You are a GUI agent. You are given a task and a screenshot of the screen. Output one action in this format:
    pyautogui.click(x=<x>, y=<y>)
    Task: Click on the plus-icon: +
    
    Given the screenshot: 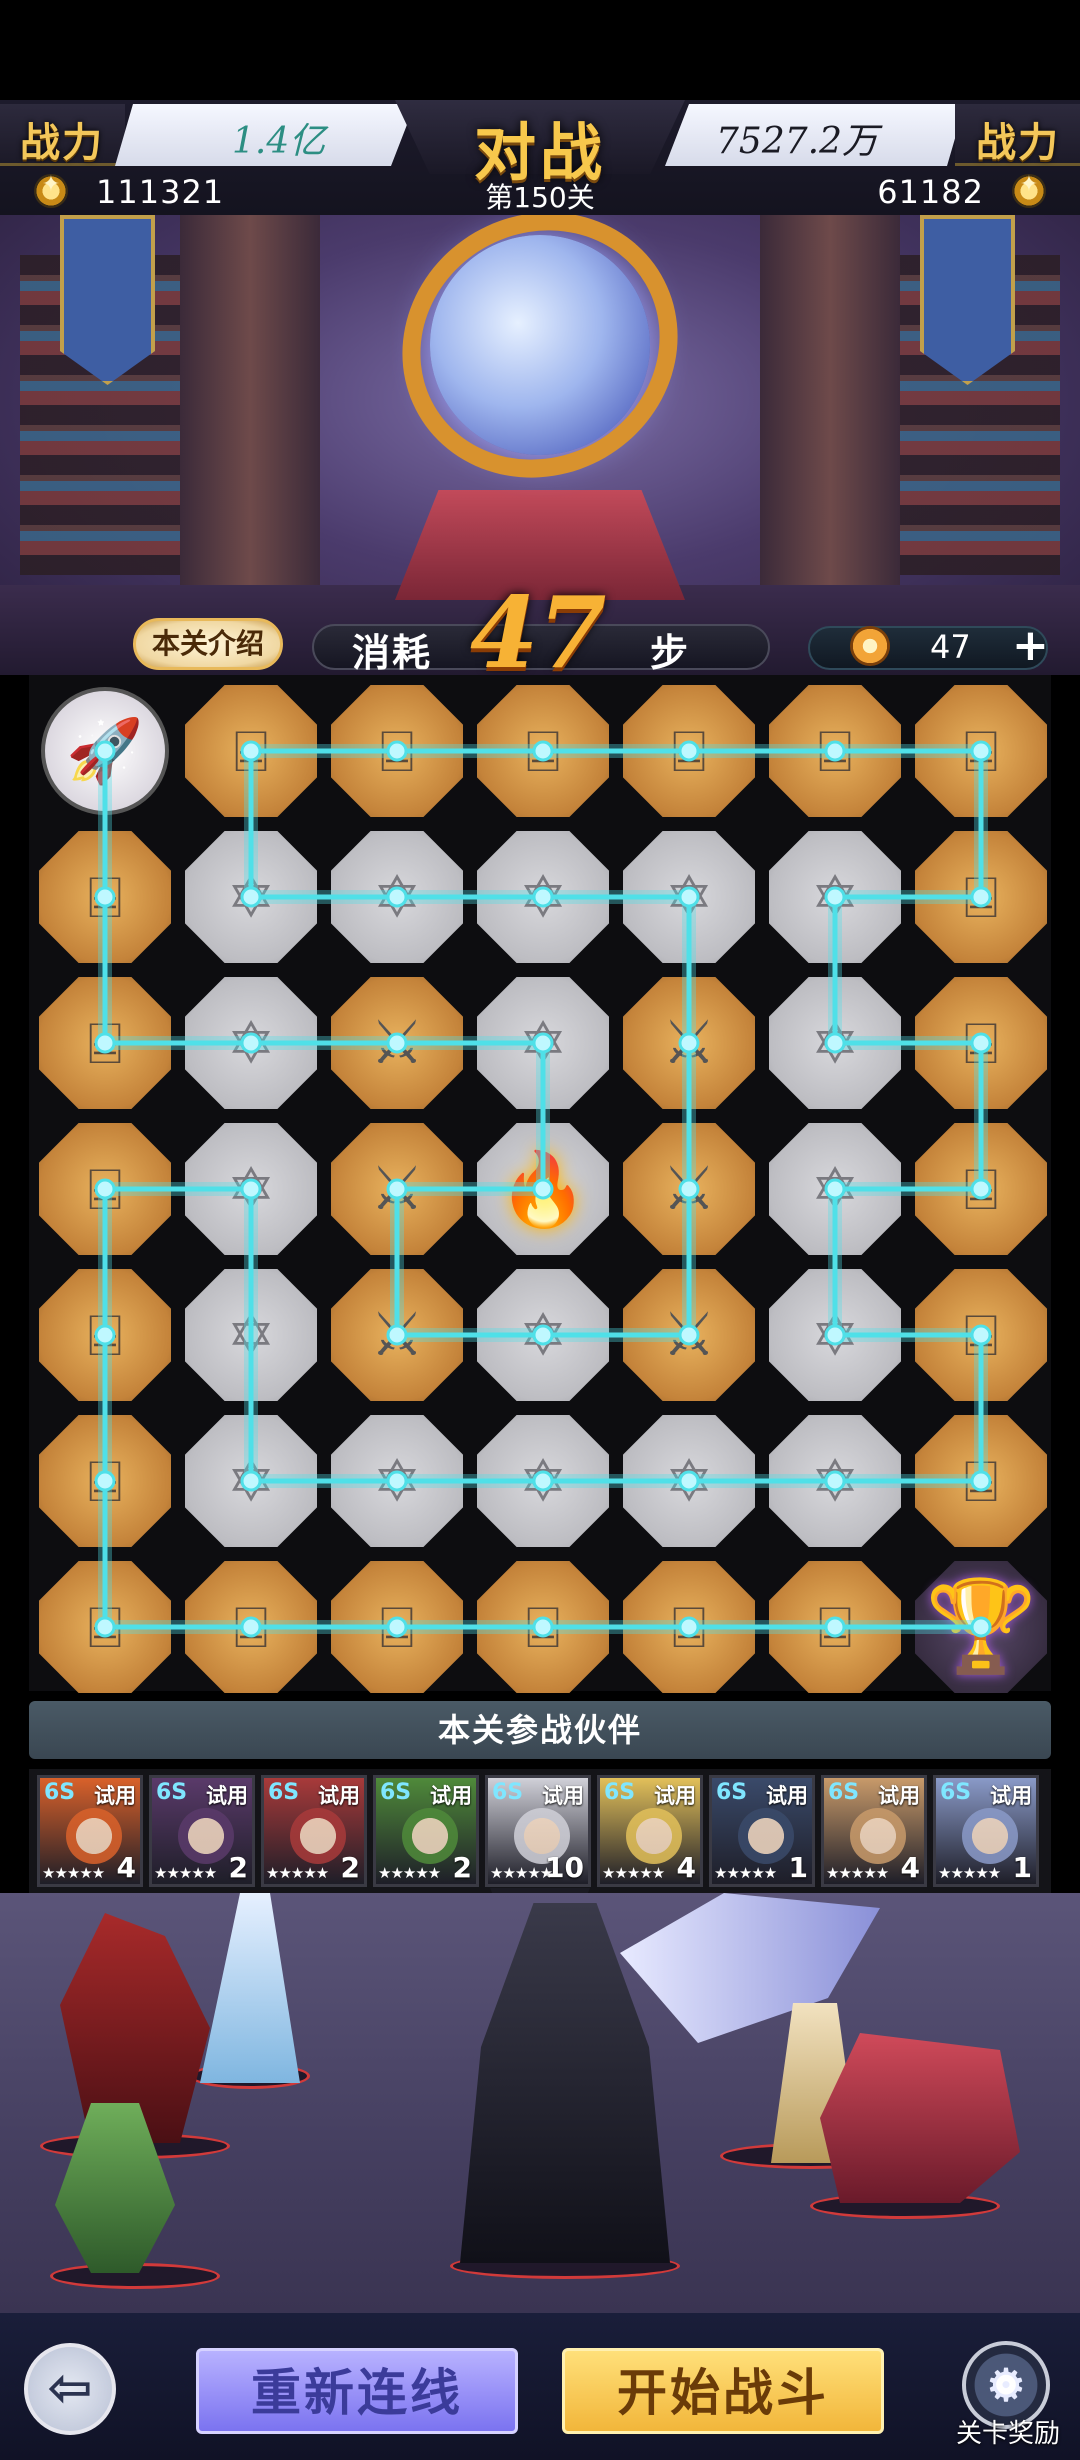 What is the action you would take?
    pyautogui.click(x=1030, y=645)
    